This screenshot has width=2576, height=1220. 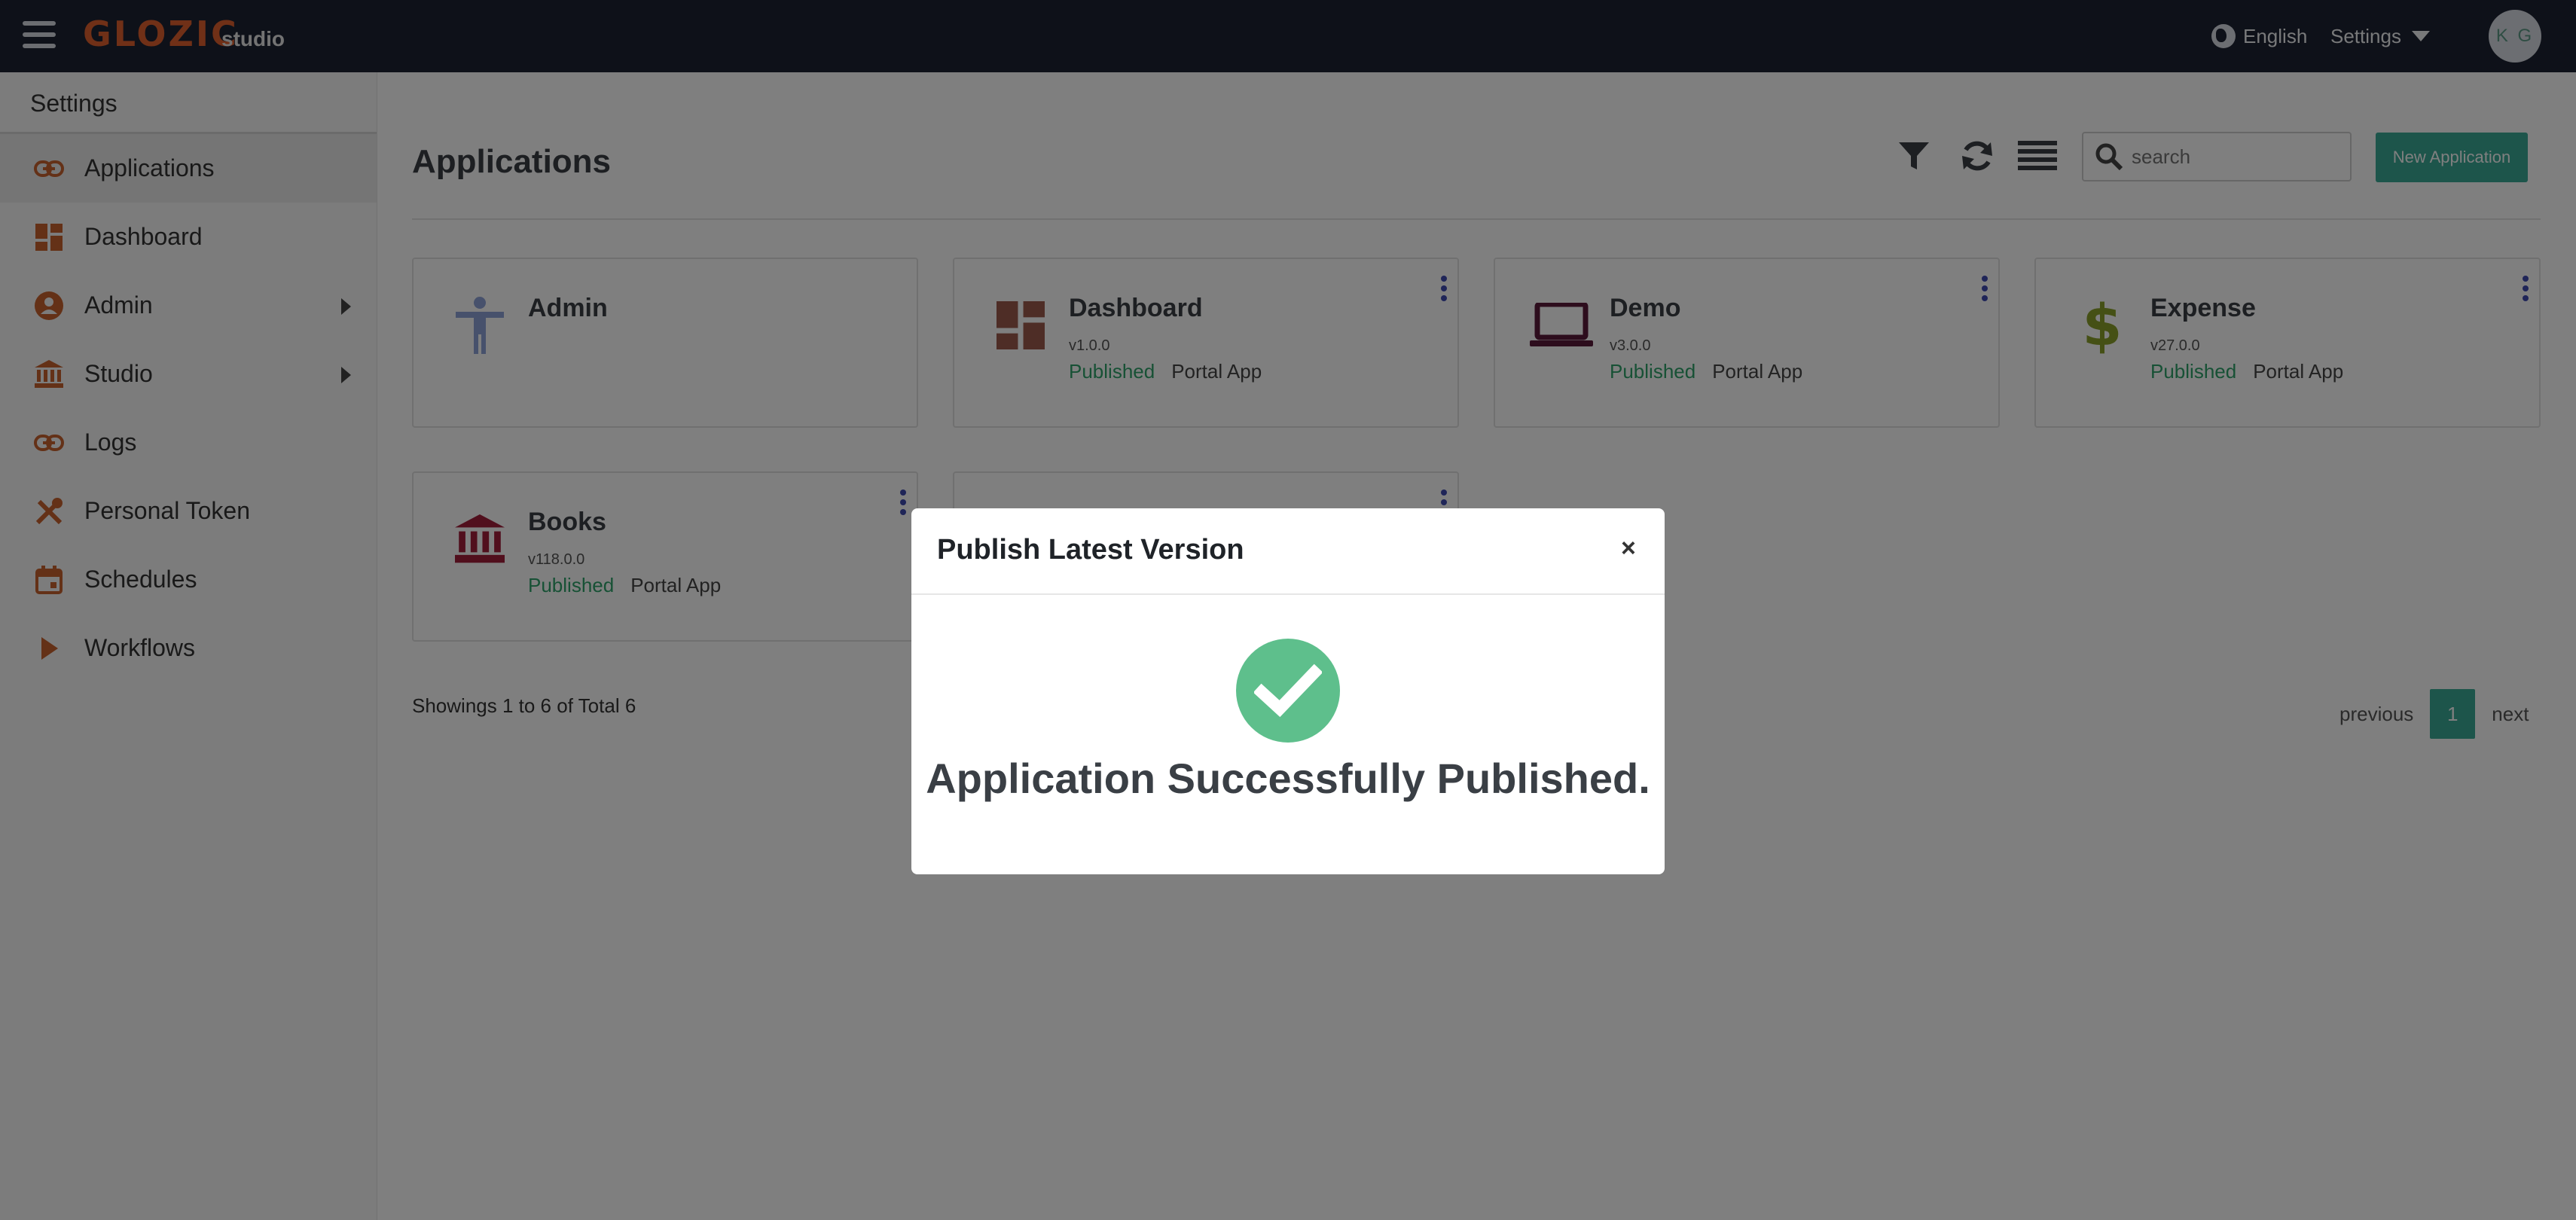 I want to click on close-icon: ×, so click(x=1629, y=548).